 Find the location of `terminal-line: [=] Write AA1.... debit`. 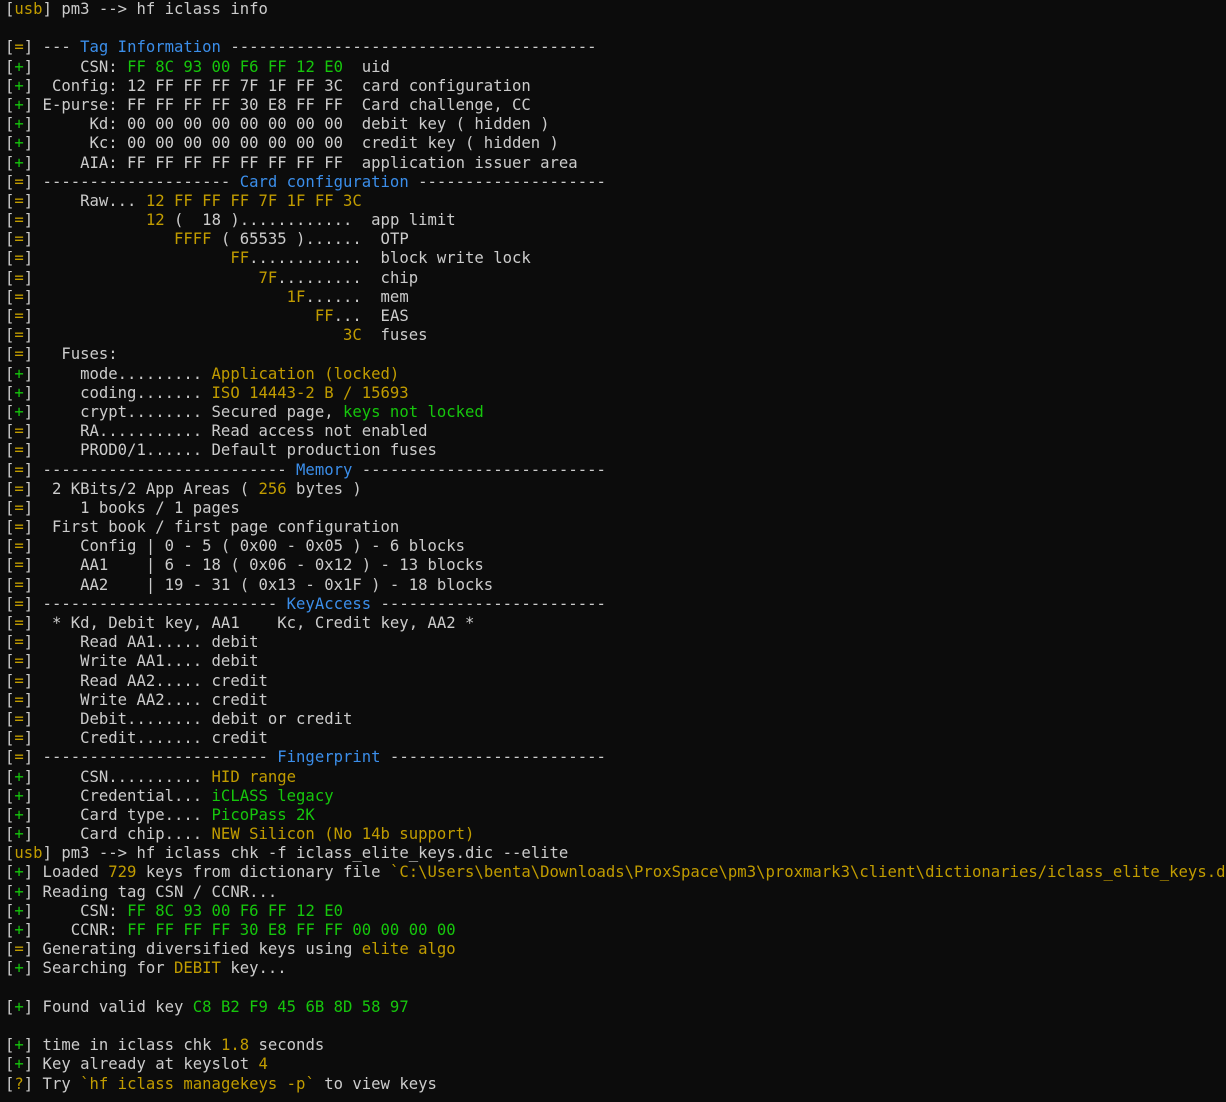

terminal-line: [=] Write AA1.... debit is located at coordinates (615, 661).